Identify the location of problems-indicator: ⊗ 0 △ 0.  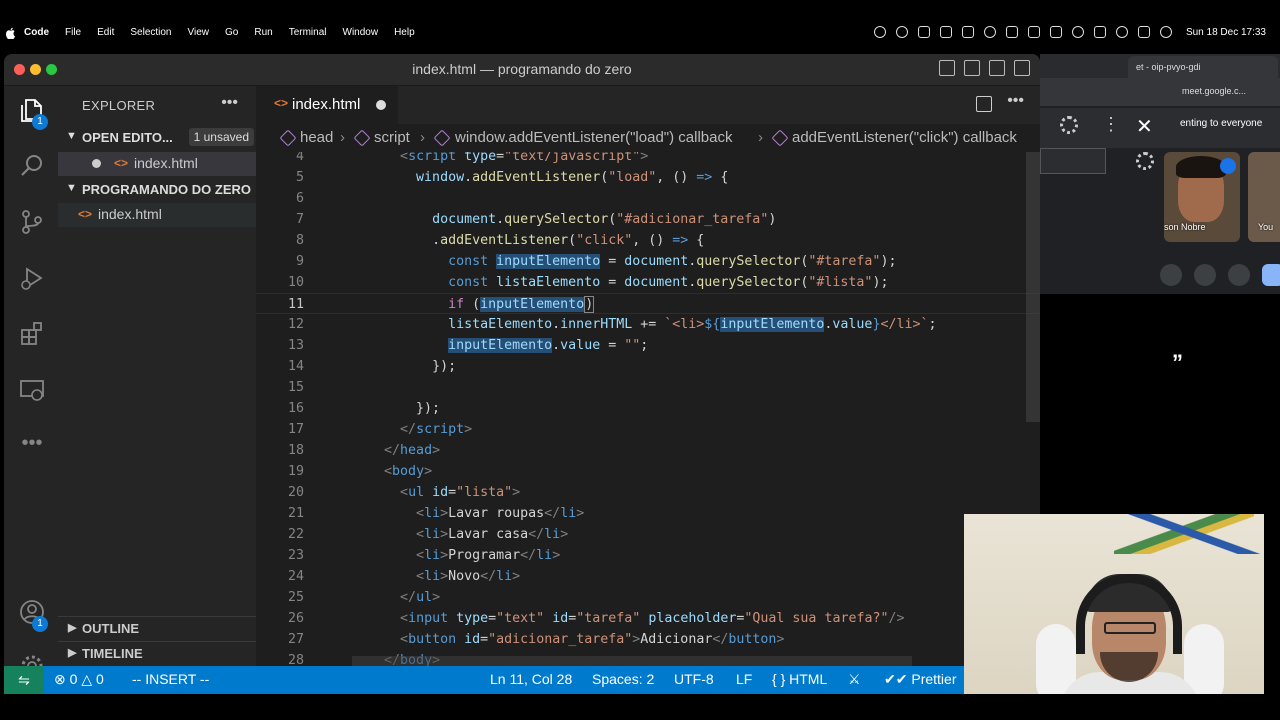
(79, 679).